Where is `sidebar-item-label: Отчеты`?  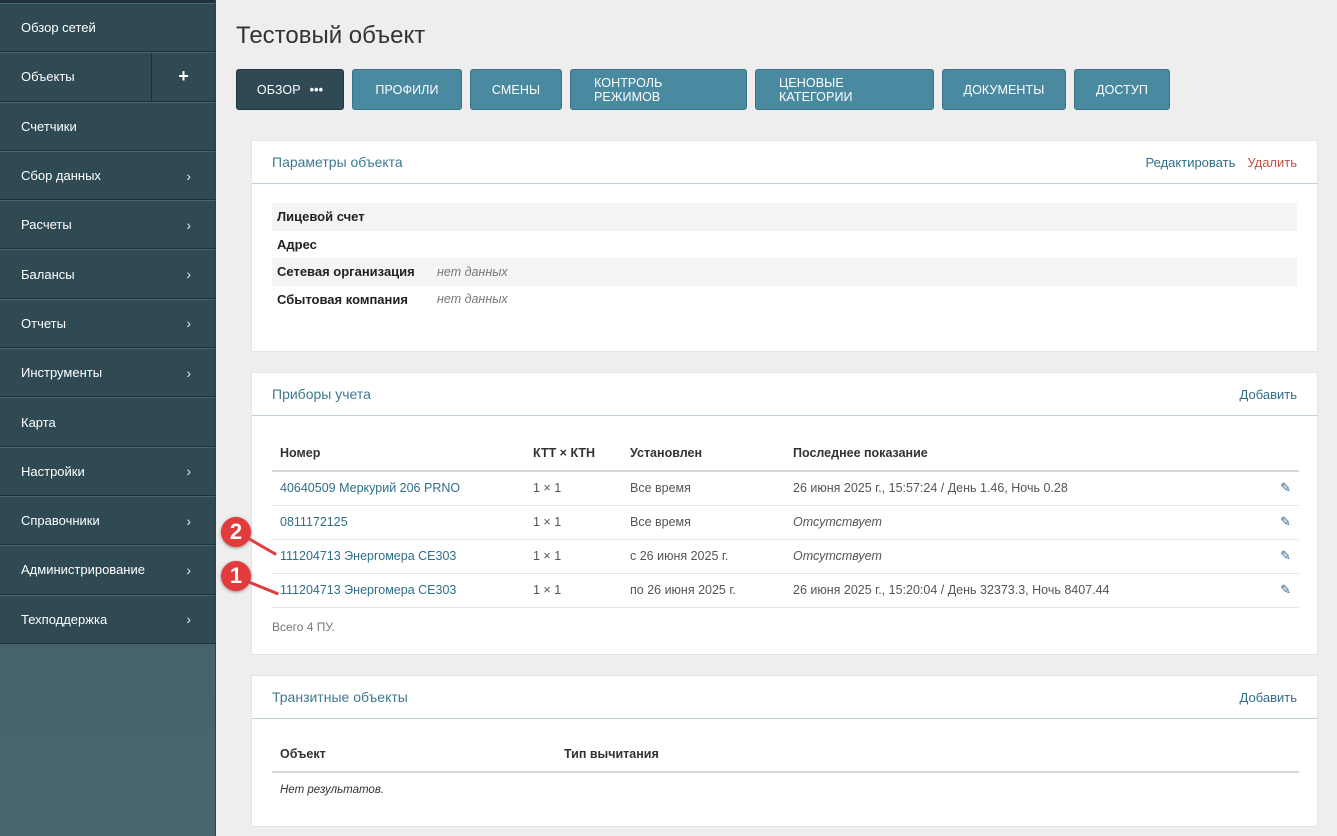
sidebar-item-label: Отчеты is located at coordinates (43, 323).